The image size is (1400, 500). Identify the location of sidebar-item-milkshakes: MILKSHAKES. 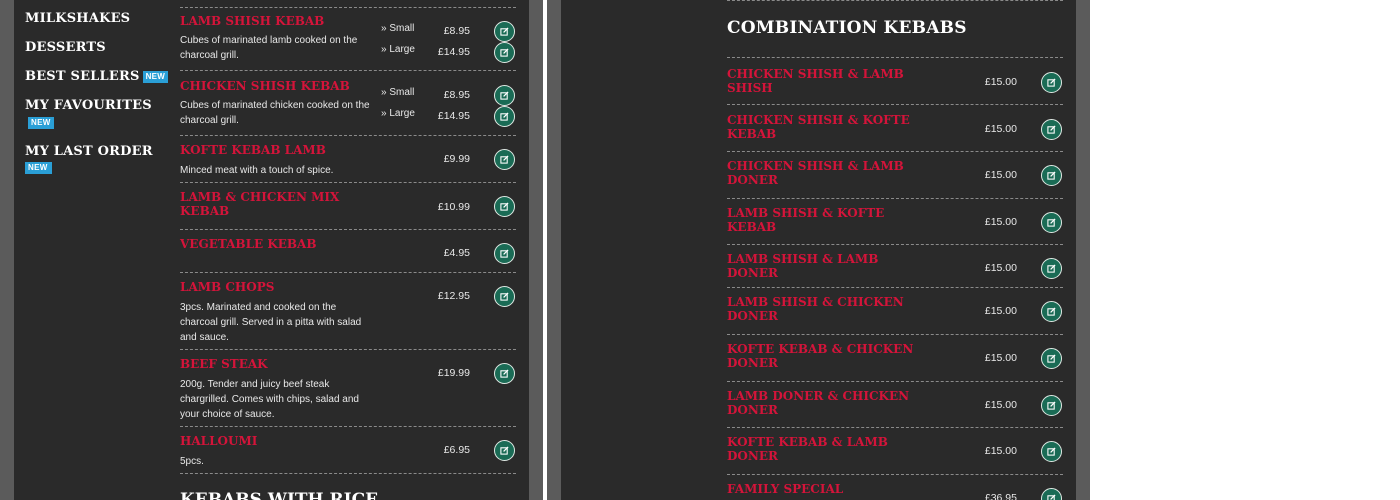
(100, 18).